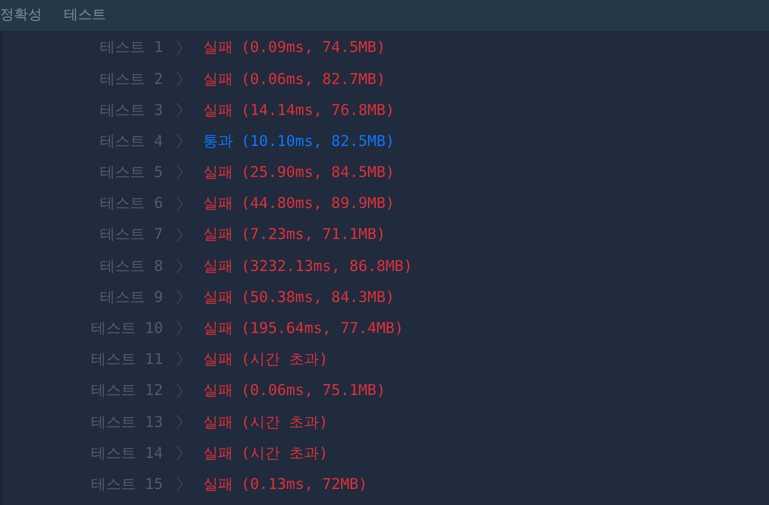 The image size is (769, 505). I want to click on result-detail: (10.10ms, 82.5MB), so click(318, 141).